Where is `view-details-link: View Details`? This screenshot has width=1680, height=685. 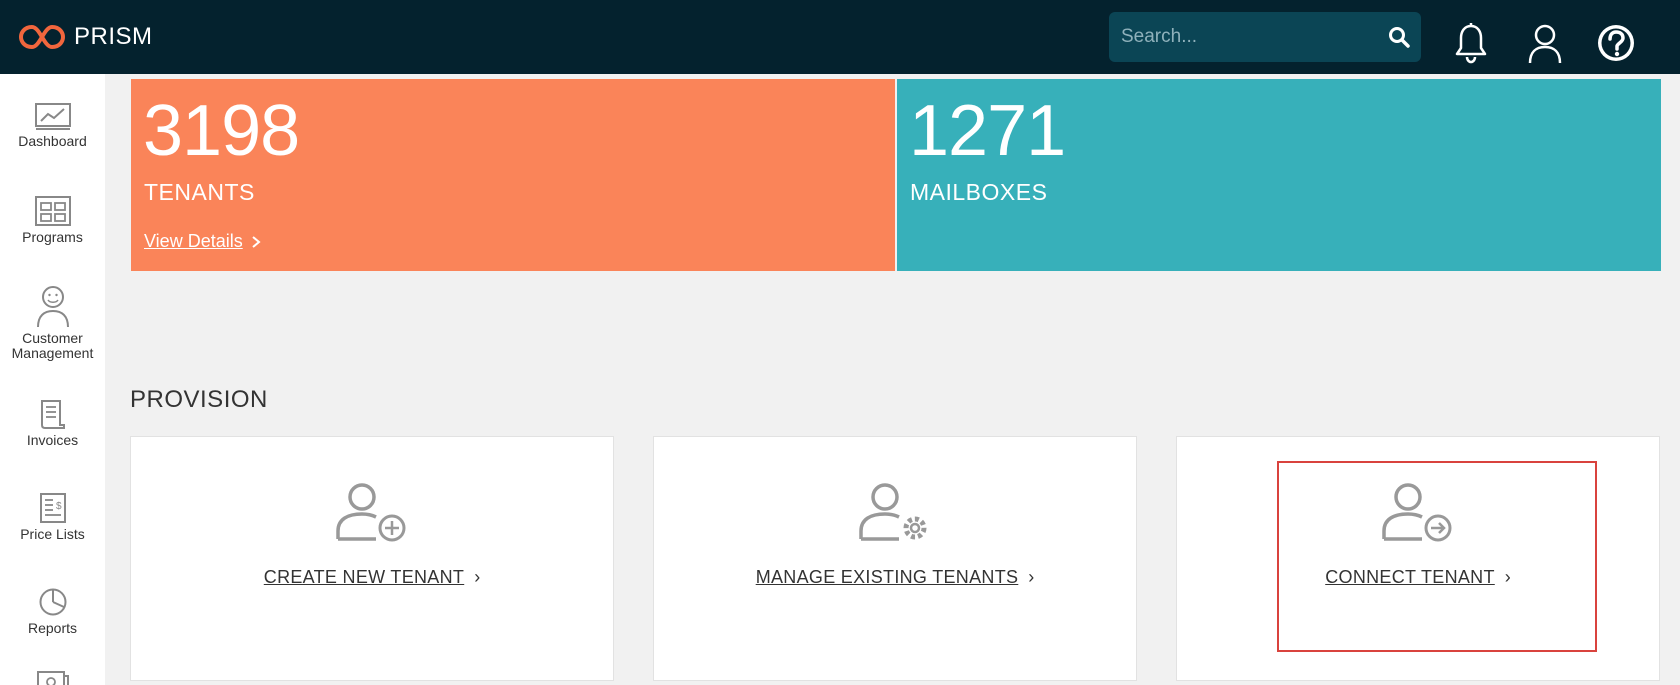
view-details-link: View Details is located at coordinates (202, 241).